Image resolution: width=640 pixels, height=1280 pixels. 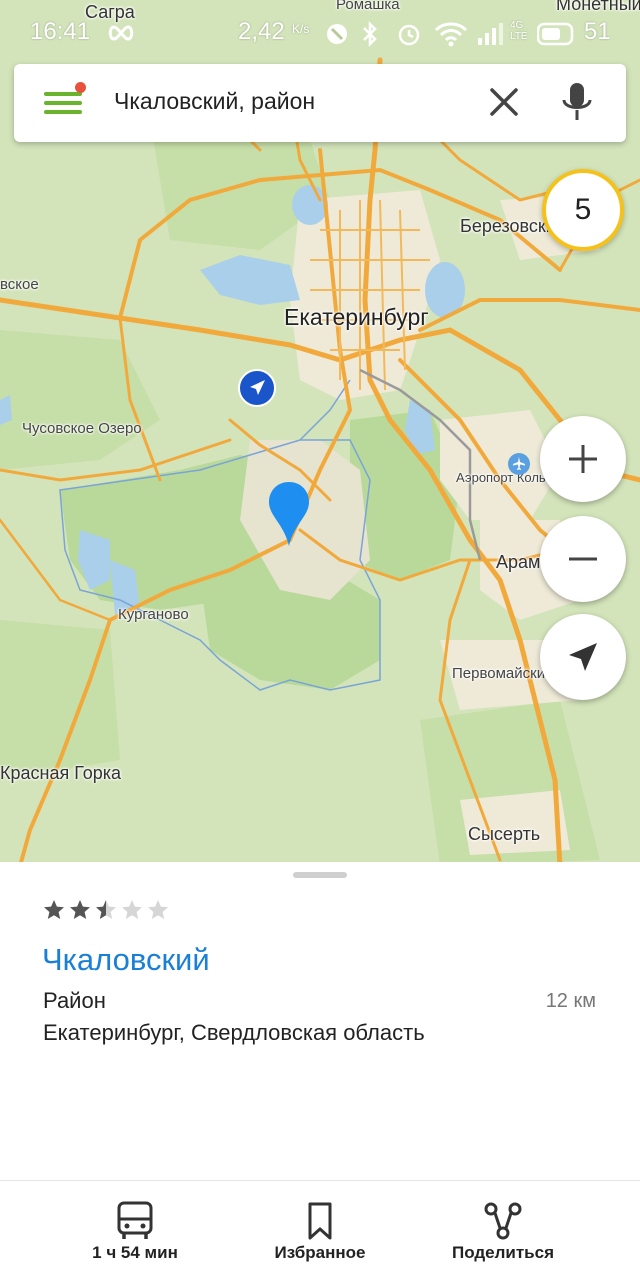 I want to click on status-battery: 51, so click(x=597, y=31).